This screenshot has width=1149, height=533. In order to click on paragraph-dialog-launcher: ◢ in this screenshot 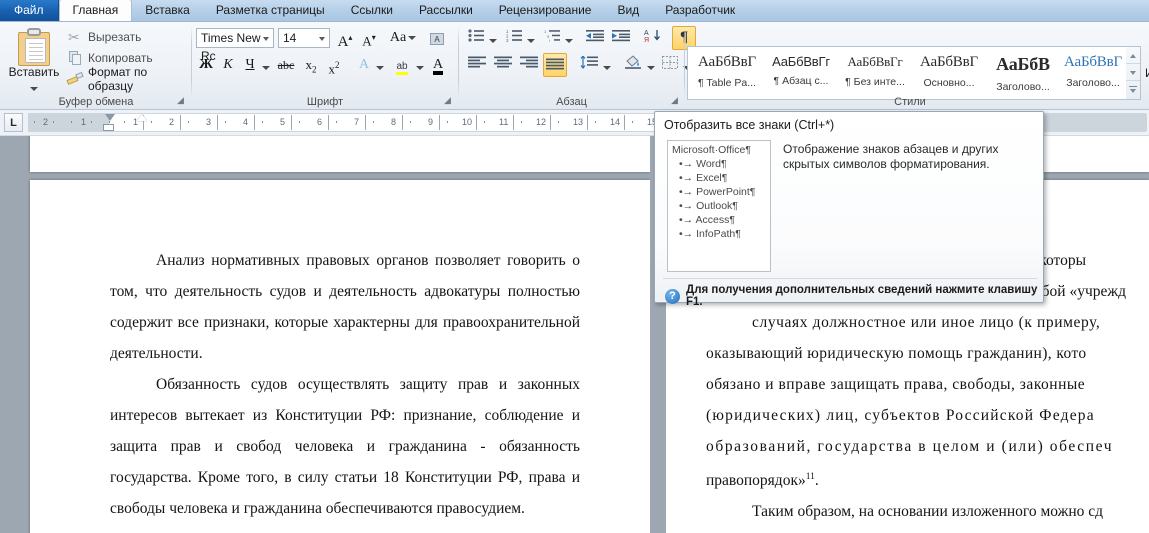, I will do `click(674, 100)`.